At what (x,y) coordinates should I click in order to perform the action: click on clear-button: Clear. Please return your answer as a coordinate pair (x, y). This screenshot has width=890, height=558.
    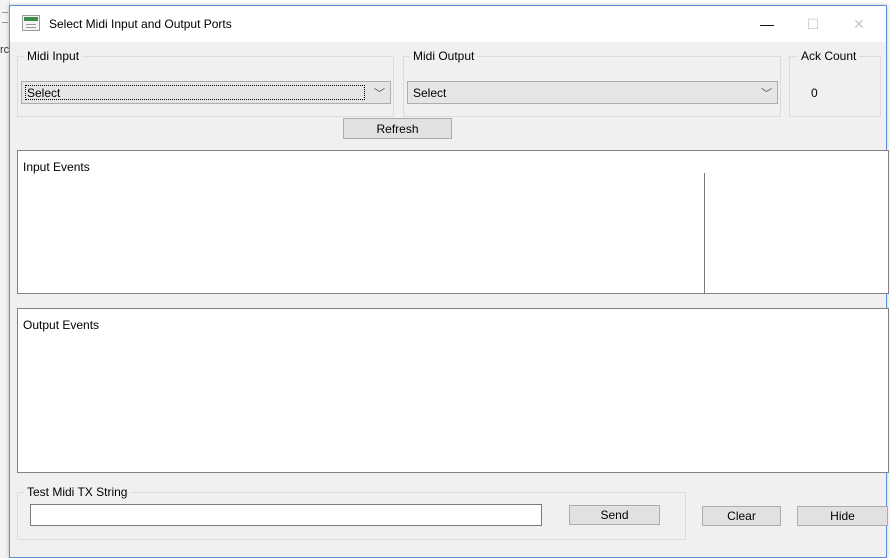
    Looking at the image, I should click on (741, 516).